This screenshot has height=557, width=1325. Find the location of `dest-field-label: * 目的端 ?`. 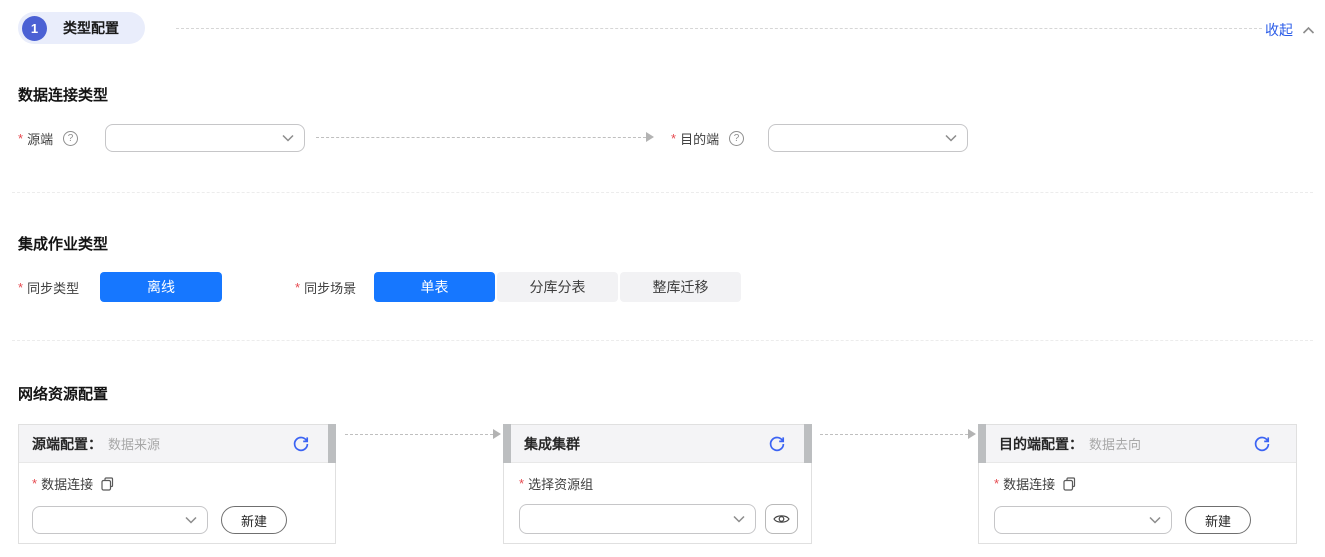

dest-field-label: * 目的端 ? is located at coordinates (708, 138).